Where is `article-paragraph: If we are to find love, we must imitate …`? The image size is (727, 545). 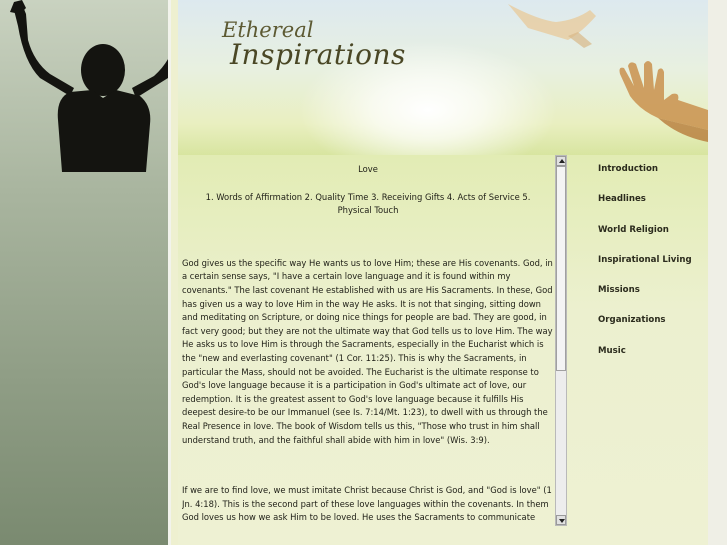 article-paragraph: If we are to find love, we must imitate … is located at coordinates (367, 506).